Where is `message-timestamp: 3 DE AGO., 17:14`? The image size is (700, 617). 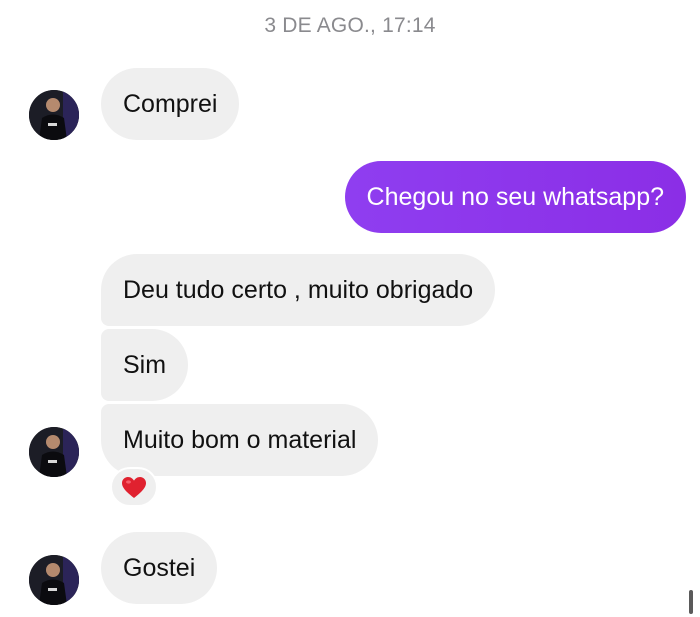
message-timestamp: 3 DE AGO., 17:14 is located at coordinates (350, 25).